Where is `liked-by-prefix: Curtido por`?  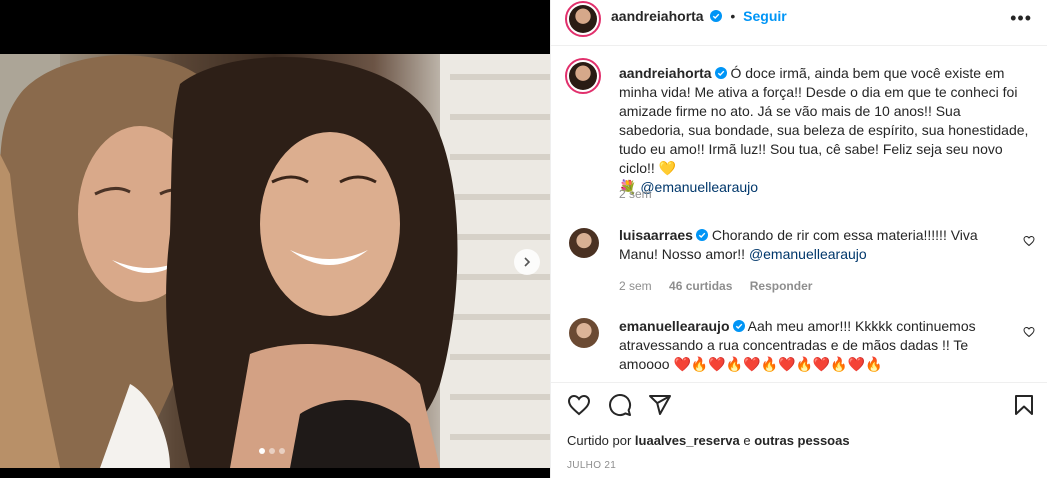 liked-by-prefix: Curtido por is located at coordinates (601, 440).